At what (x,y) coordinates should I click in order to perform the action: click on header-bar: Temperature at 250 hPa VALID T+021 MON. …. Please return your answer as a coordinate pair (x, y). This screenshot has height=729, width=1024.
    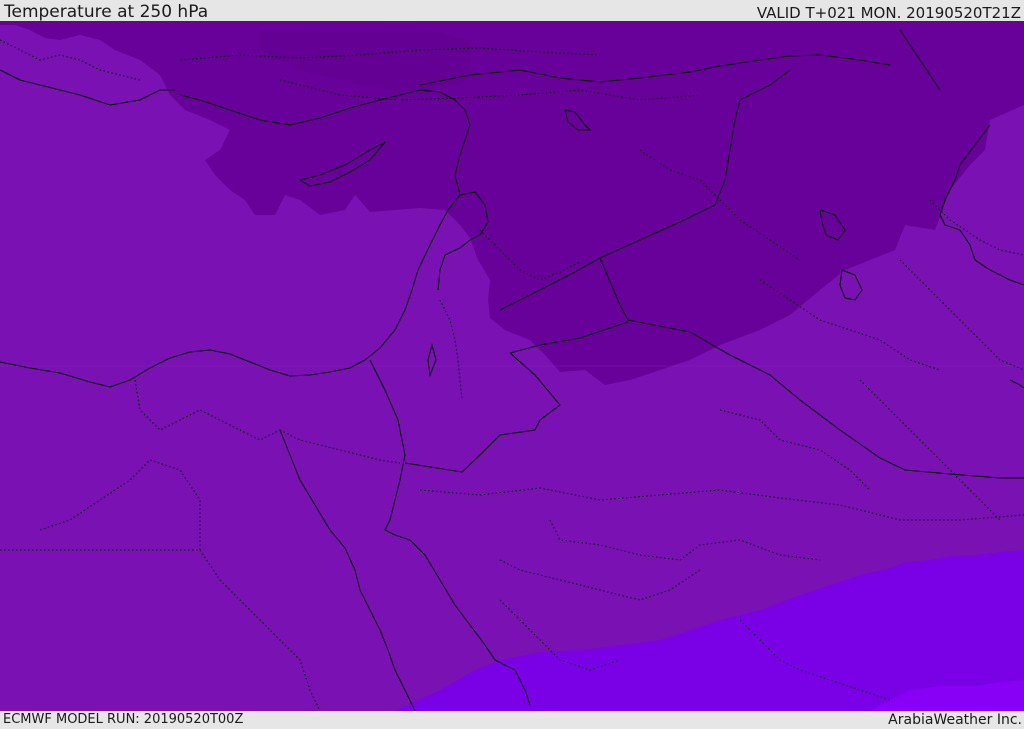
    Looking at the image, I should click on (512, 10).